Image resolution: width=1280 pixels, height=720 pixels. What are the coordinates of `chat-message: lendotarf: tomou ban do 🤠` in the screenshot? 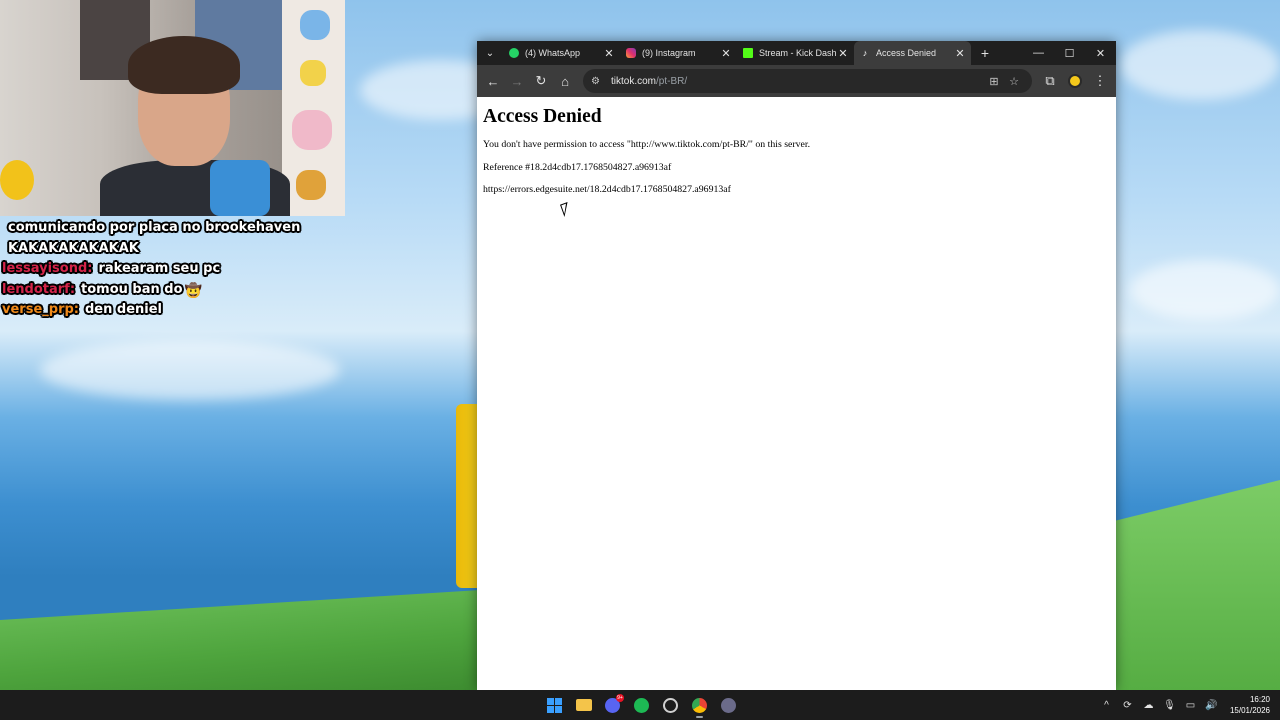 It's located at (102, 290).